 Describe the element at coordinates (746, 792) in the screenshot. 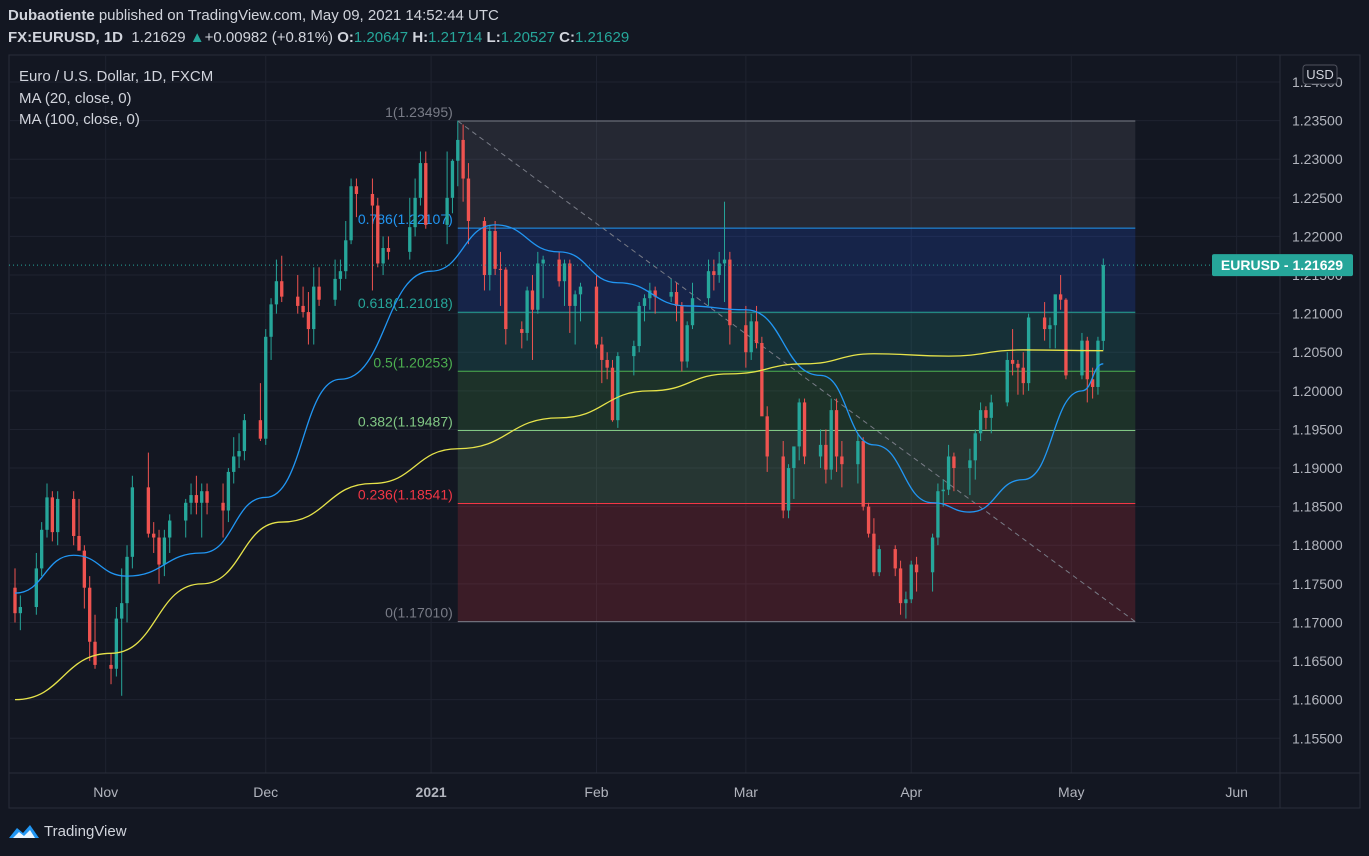

I see `time-tick-label: Mar` at that location.